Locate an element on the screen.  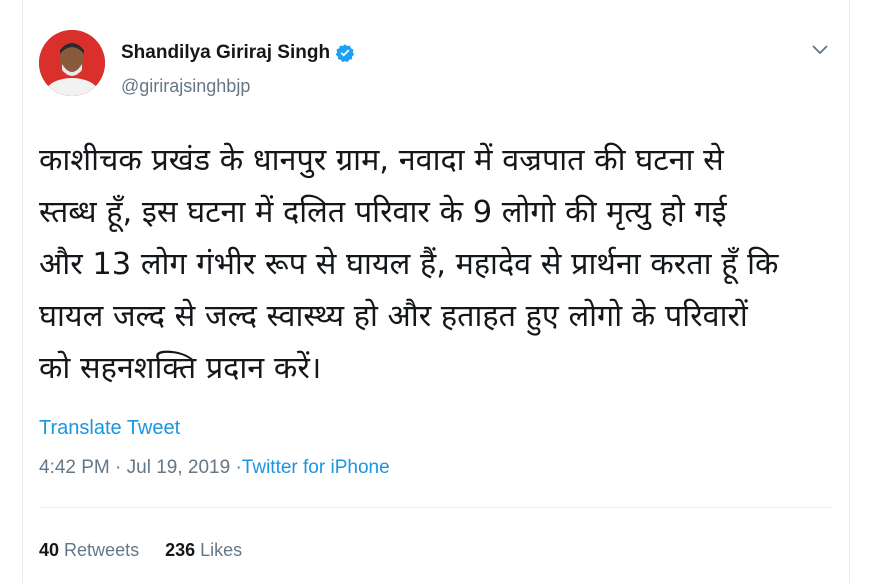
translate-tweet-link: Translate Tweet is located at coordinates (109, 428).